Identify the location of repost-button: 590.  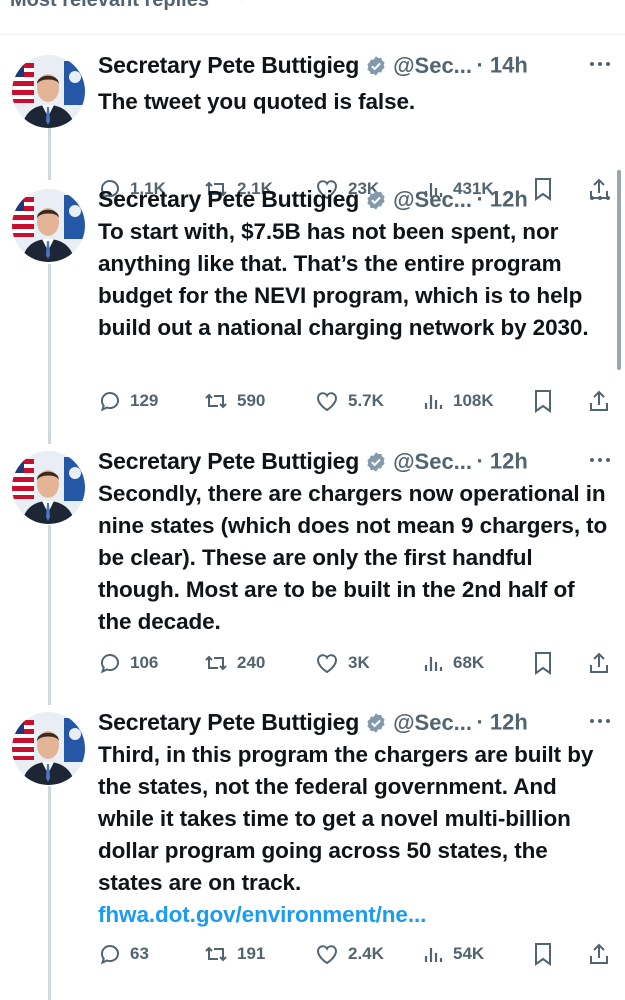
(234, 401).